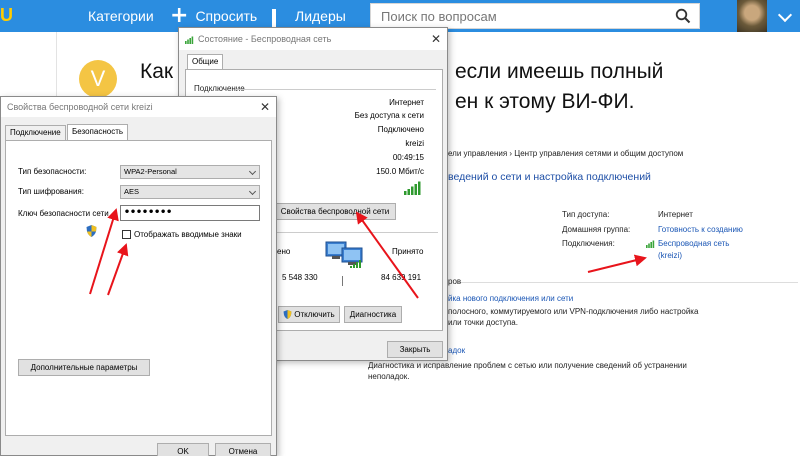 The image size is (800, 456). I want to click on ssid-value: kreizi, so click(414, 143).